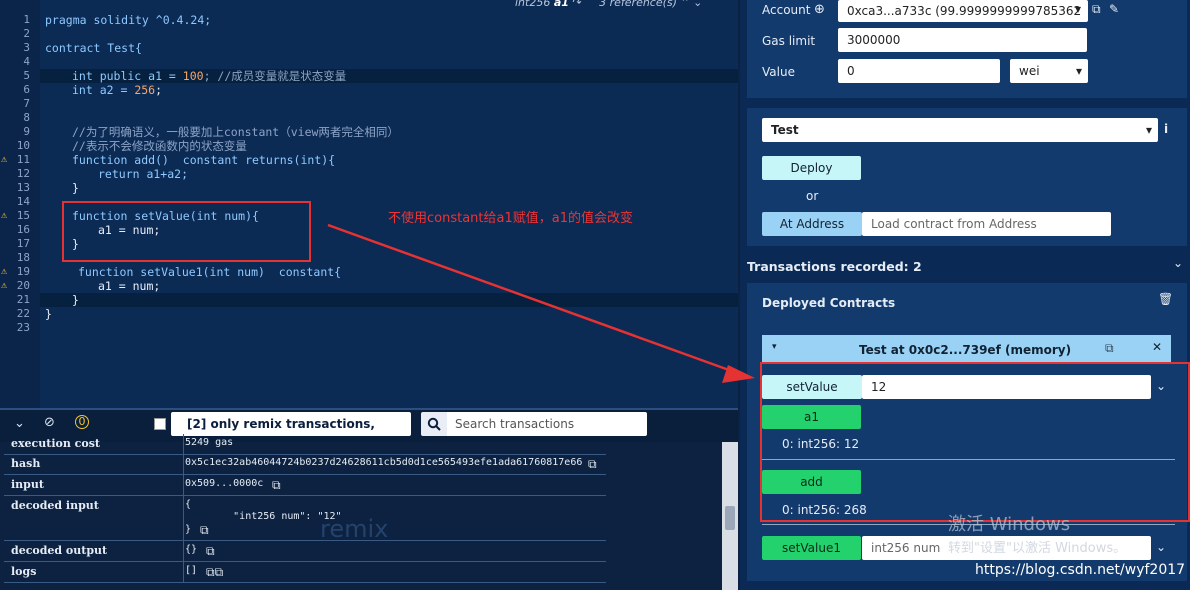 This screenshot has height=590, width=1190. What do you see at coordinates (291, 433) in the screenshot?
I see `filter-select: [2] only remix transactions, script ▾` at bounding box center [291, 433].